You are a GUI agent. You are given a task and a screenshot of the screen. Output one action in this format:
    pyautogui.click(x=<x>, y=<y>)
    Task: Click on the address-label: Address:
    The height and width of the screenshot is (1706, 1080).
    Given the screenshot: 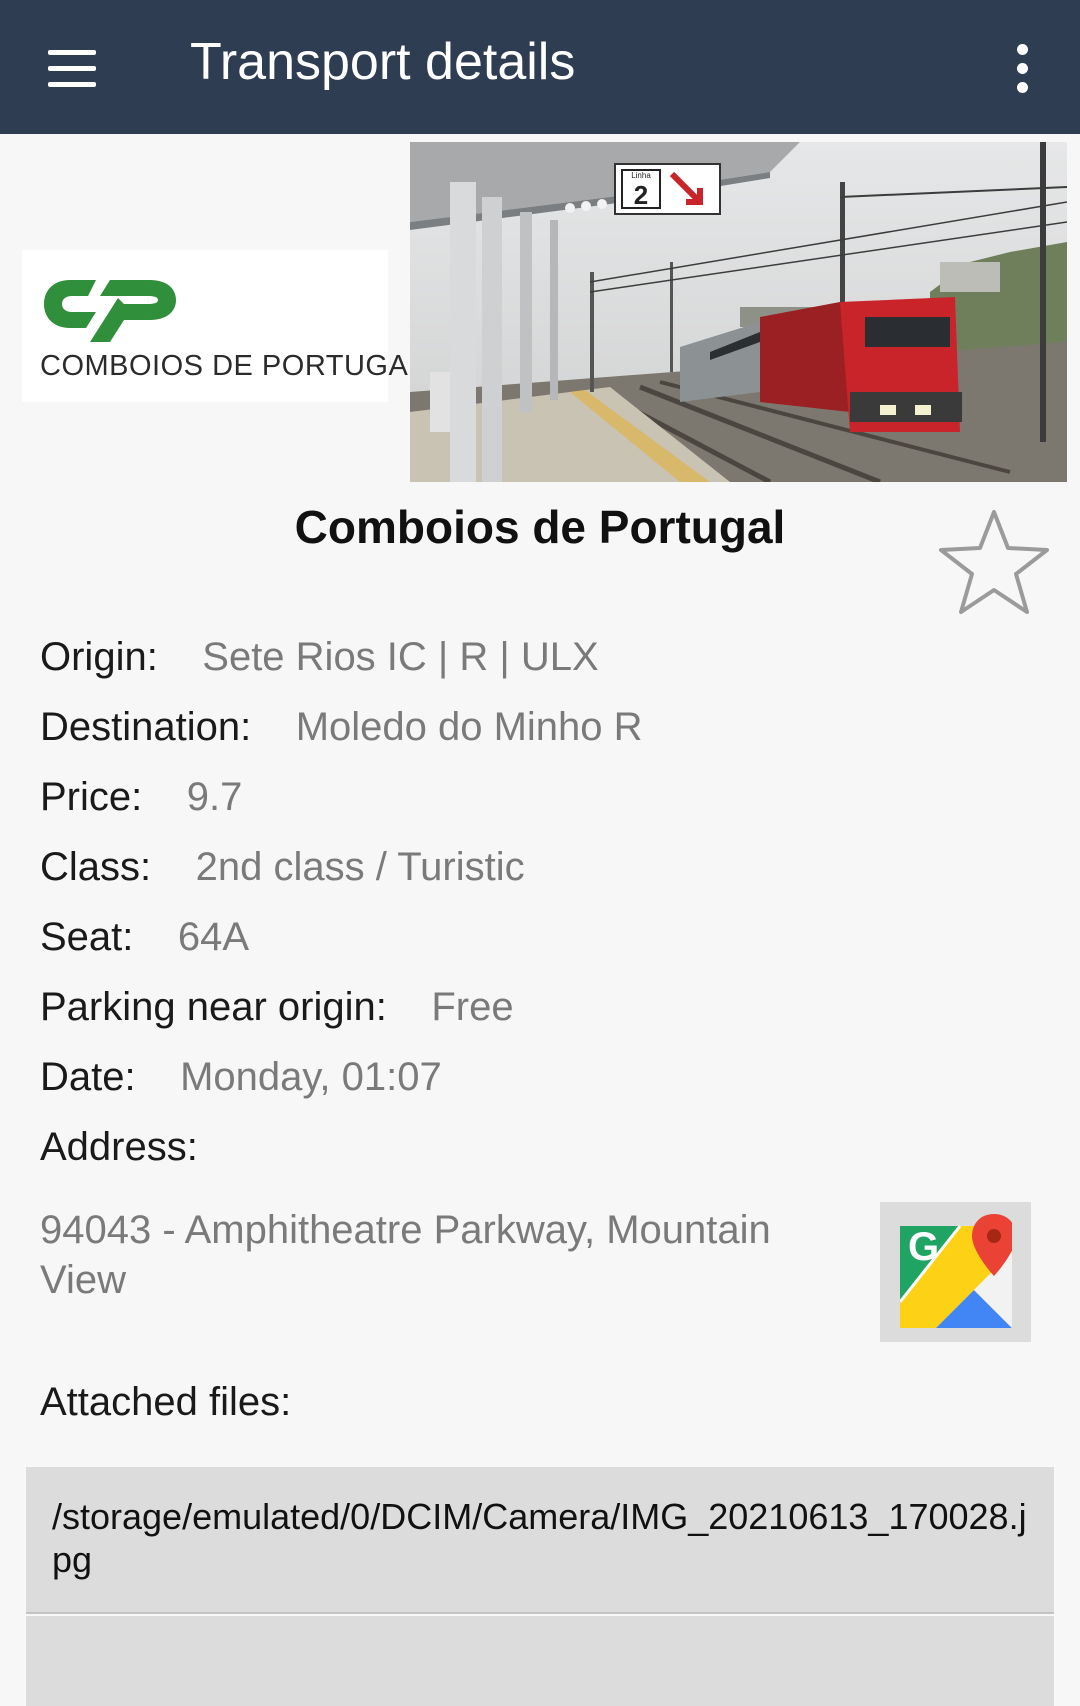 What is the action you would take?
    pyautogui.click(x=119, y=1147)
    